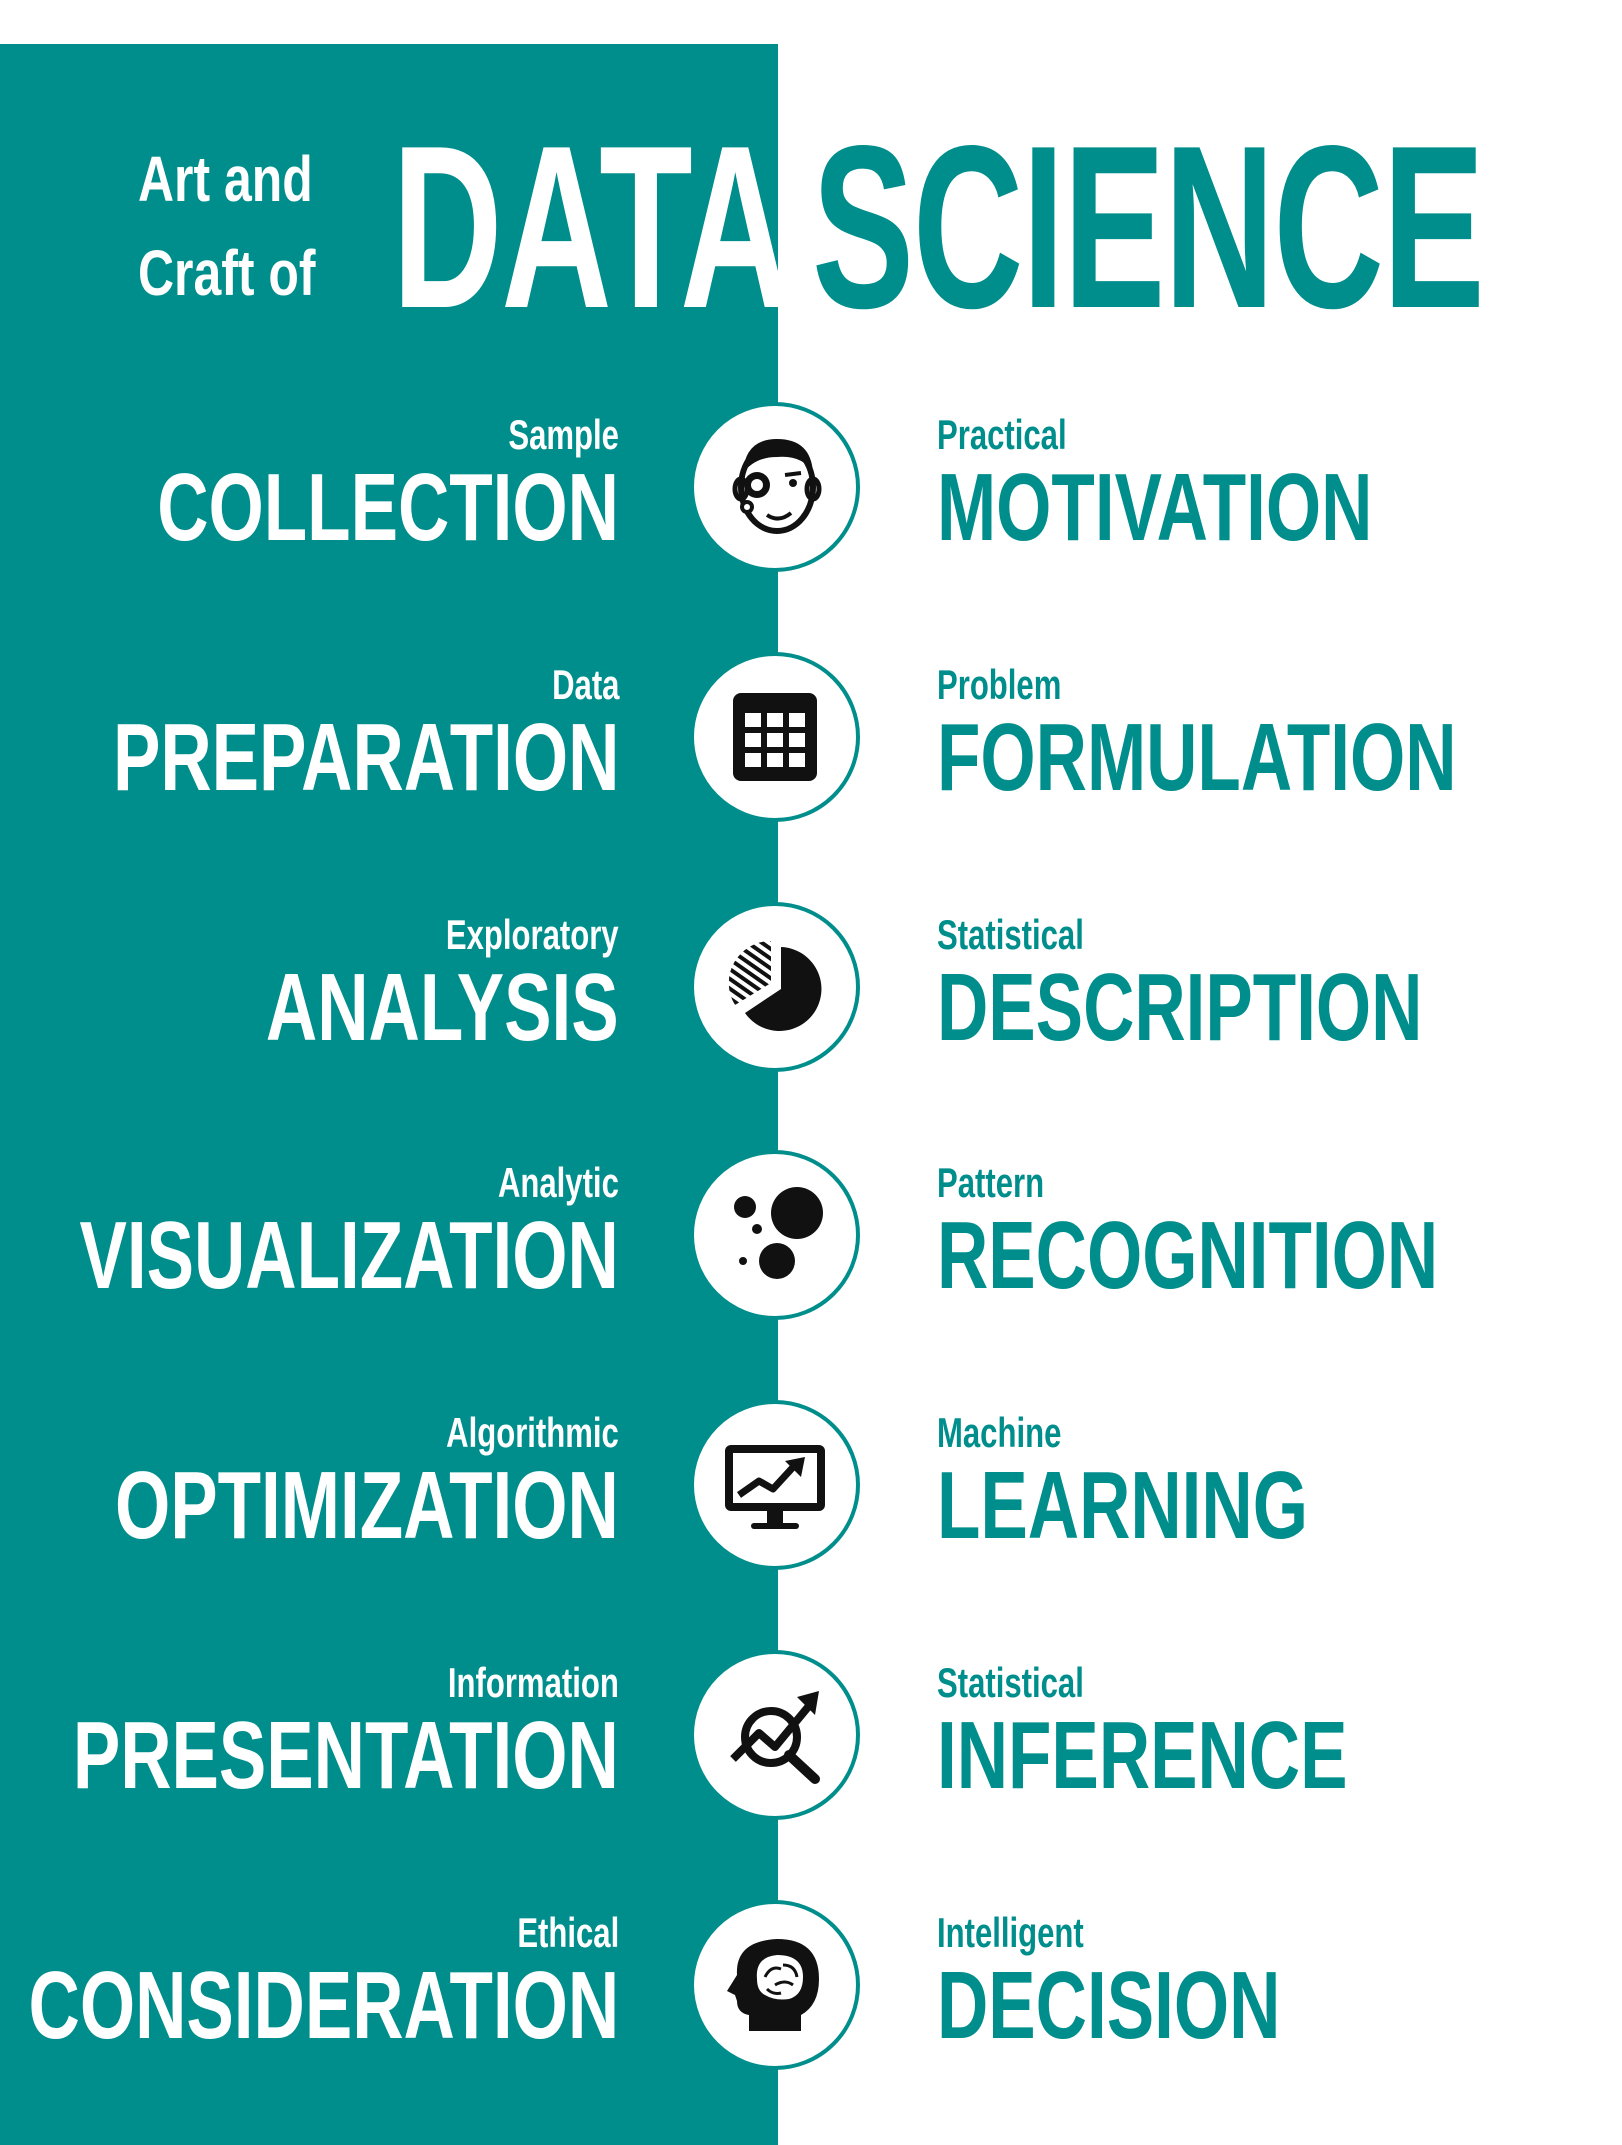 This screenshot has width=1622, height=2145. What do you see at coordinates (1197, 757) in the screenshot?
I see `right-label-big: FORMULATION` at bounding box center [1197, 757].